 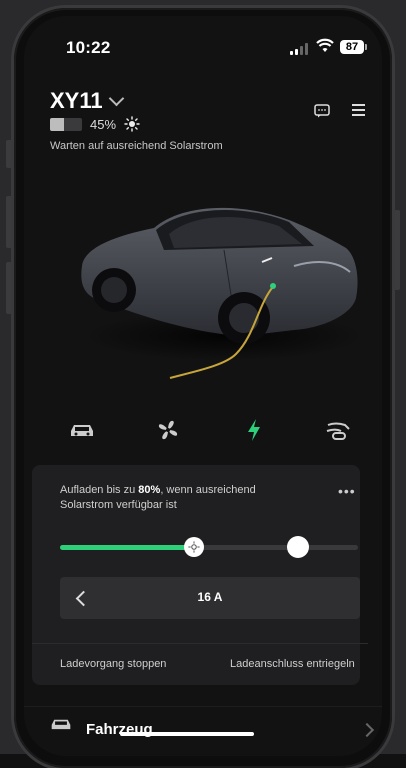 I want to click on chevron-right-icon, so click(x=367, y=730).